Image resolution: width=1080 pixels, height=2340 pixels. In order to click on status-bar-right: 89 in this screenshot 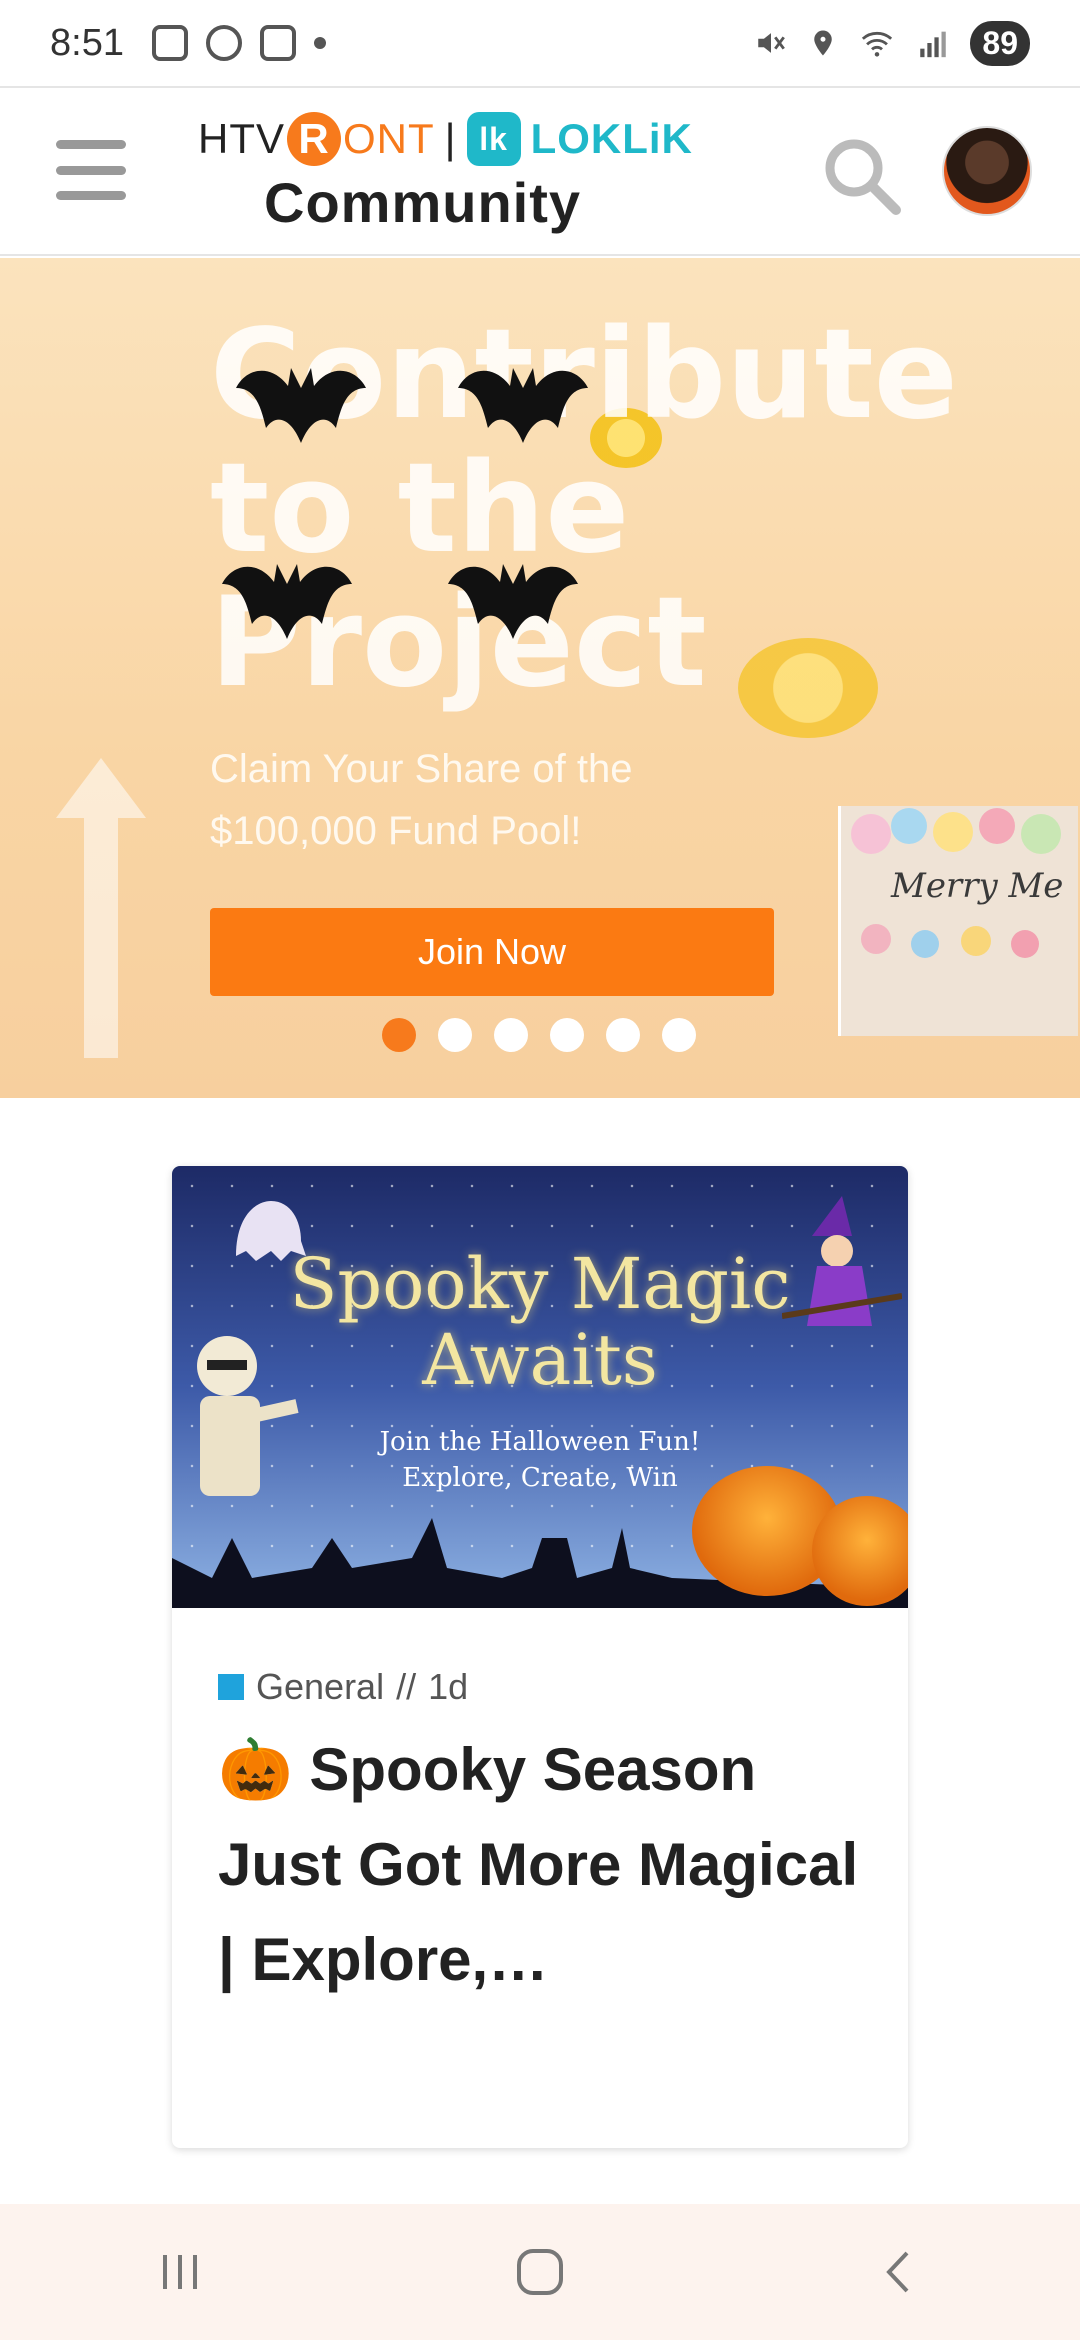, I will do `click(892, 43)`.